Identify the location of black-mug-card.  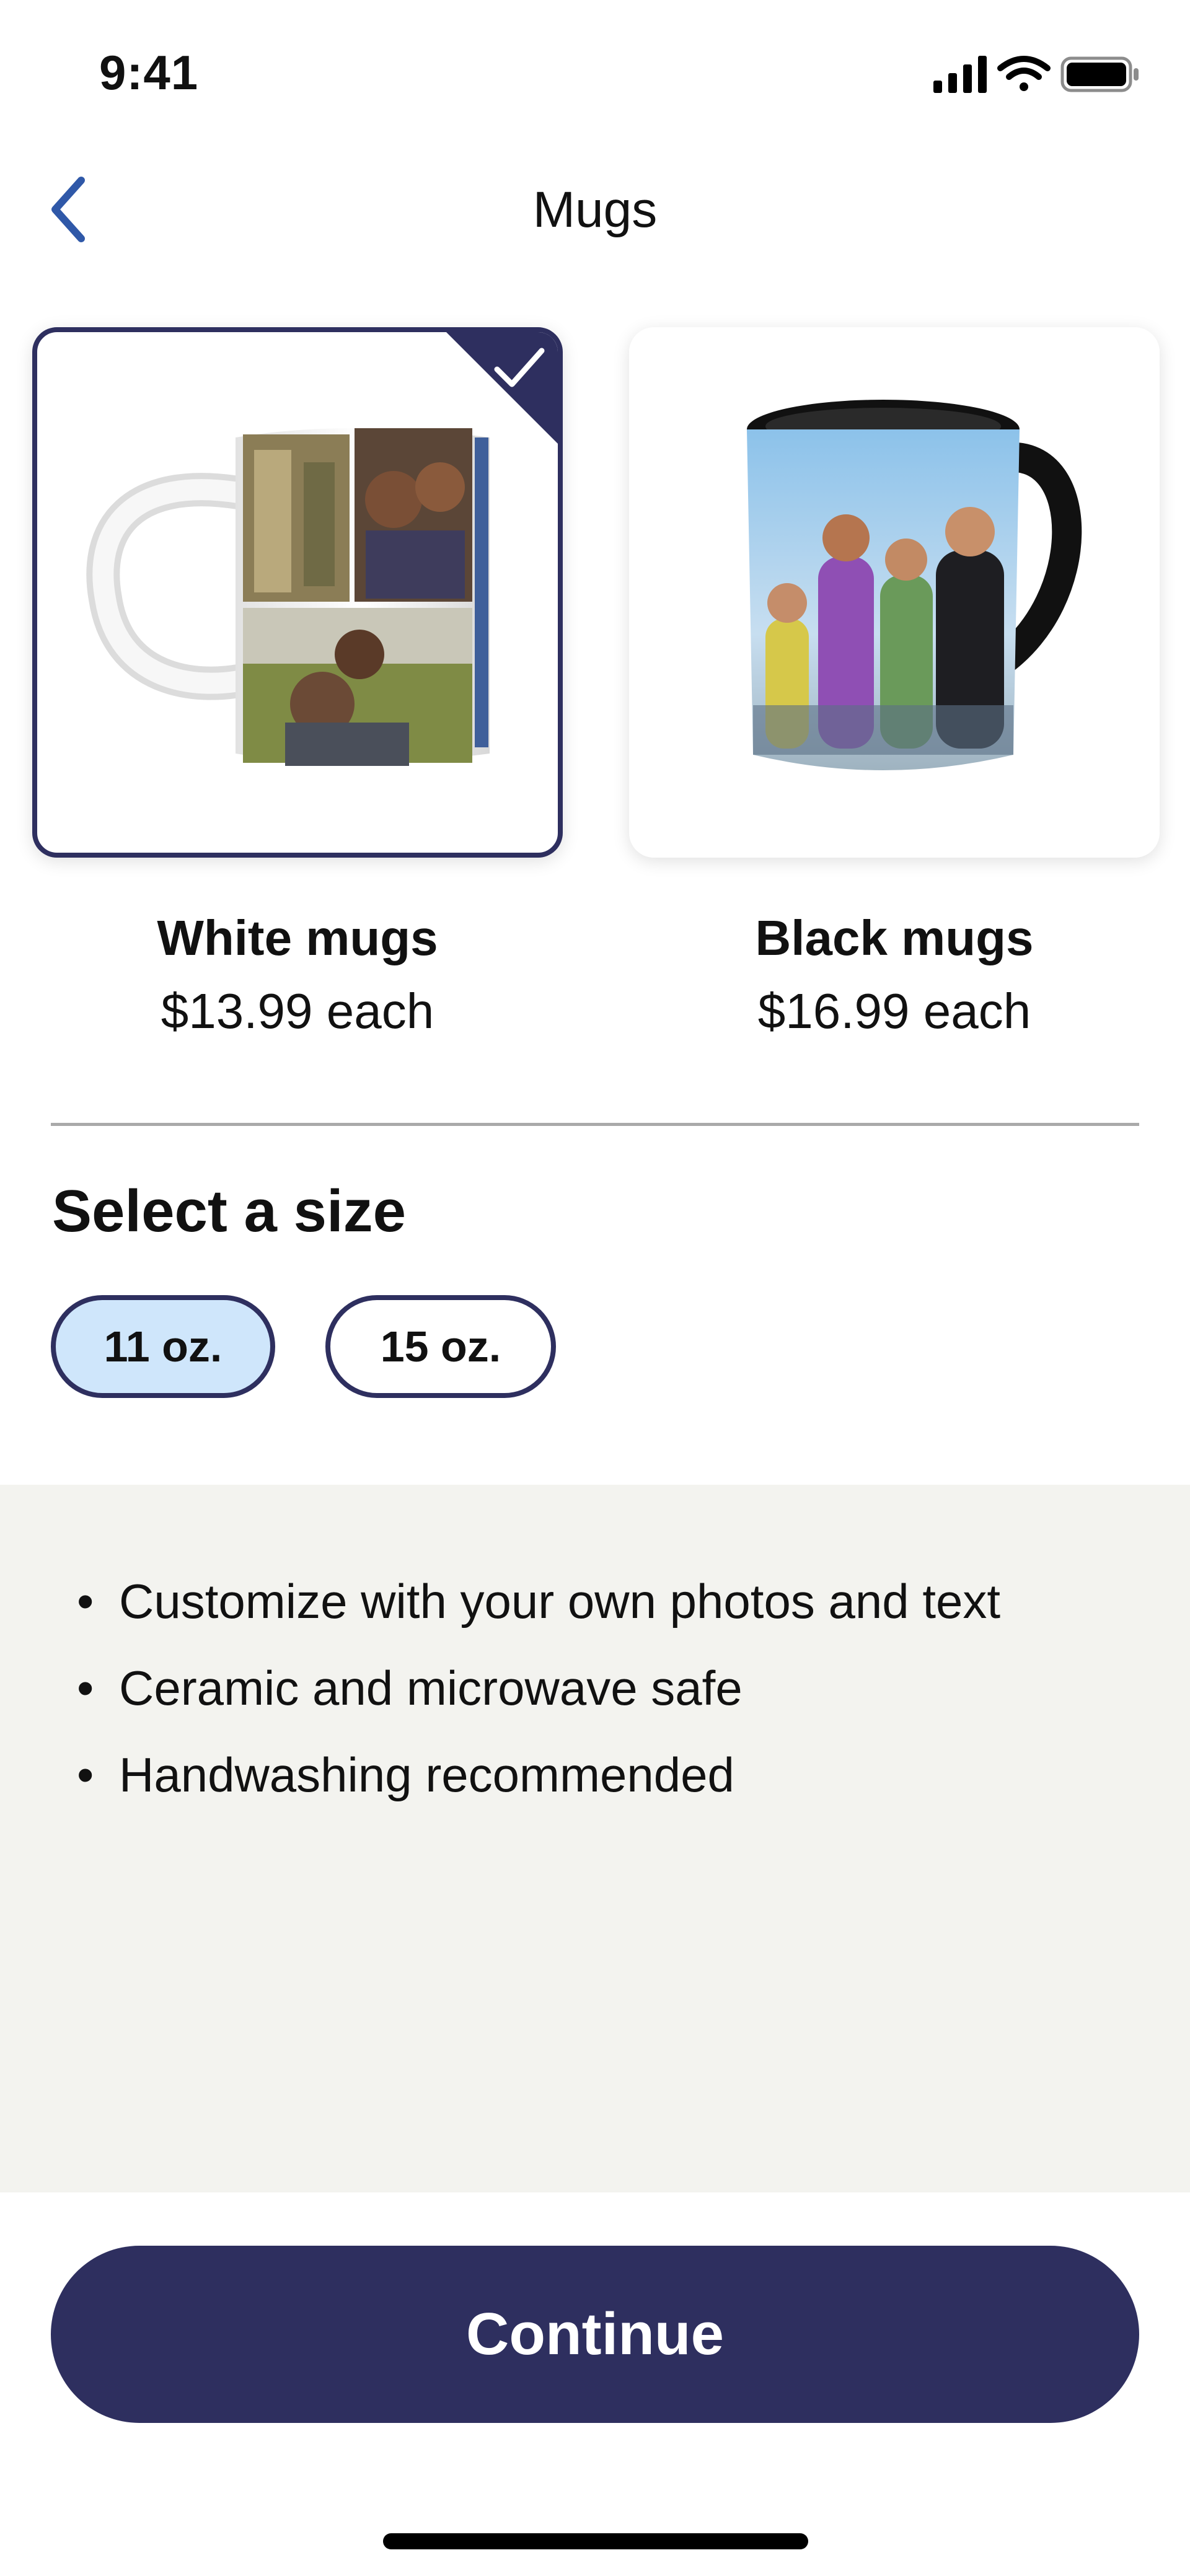
(894, 592).